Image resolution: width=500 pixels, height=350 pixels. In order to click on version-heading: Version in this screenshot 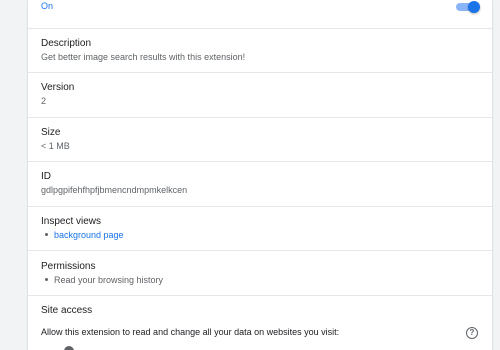, I will do `click(58, 87)`.